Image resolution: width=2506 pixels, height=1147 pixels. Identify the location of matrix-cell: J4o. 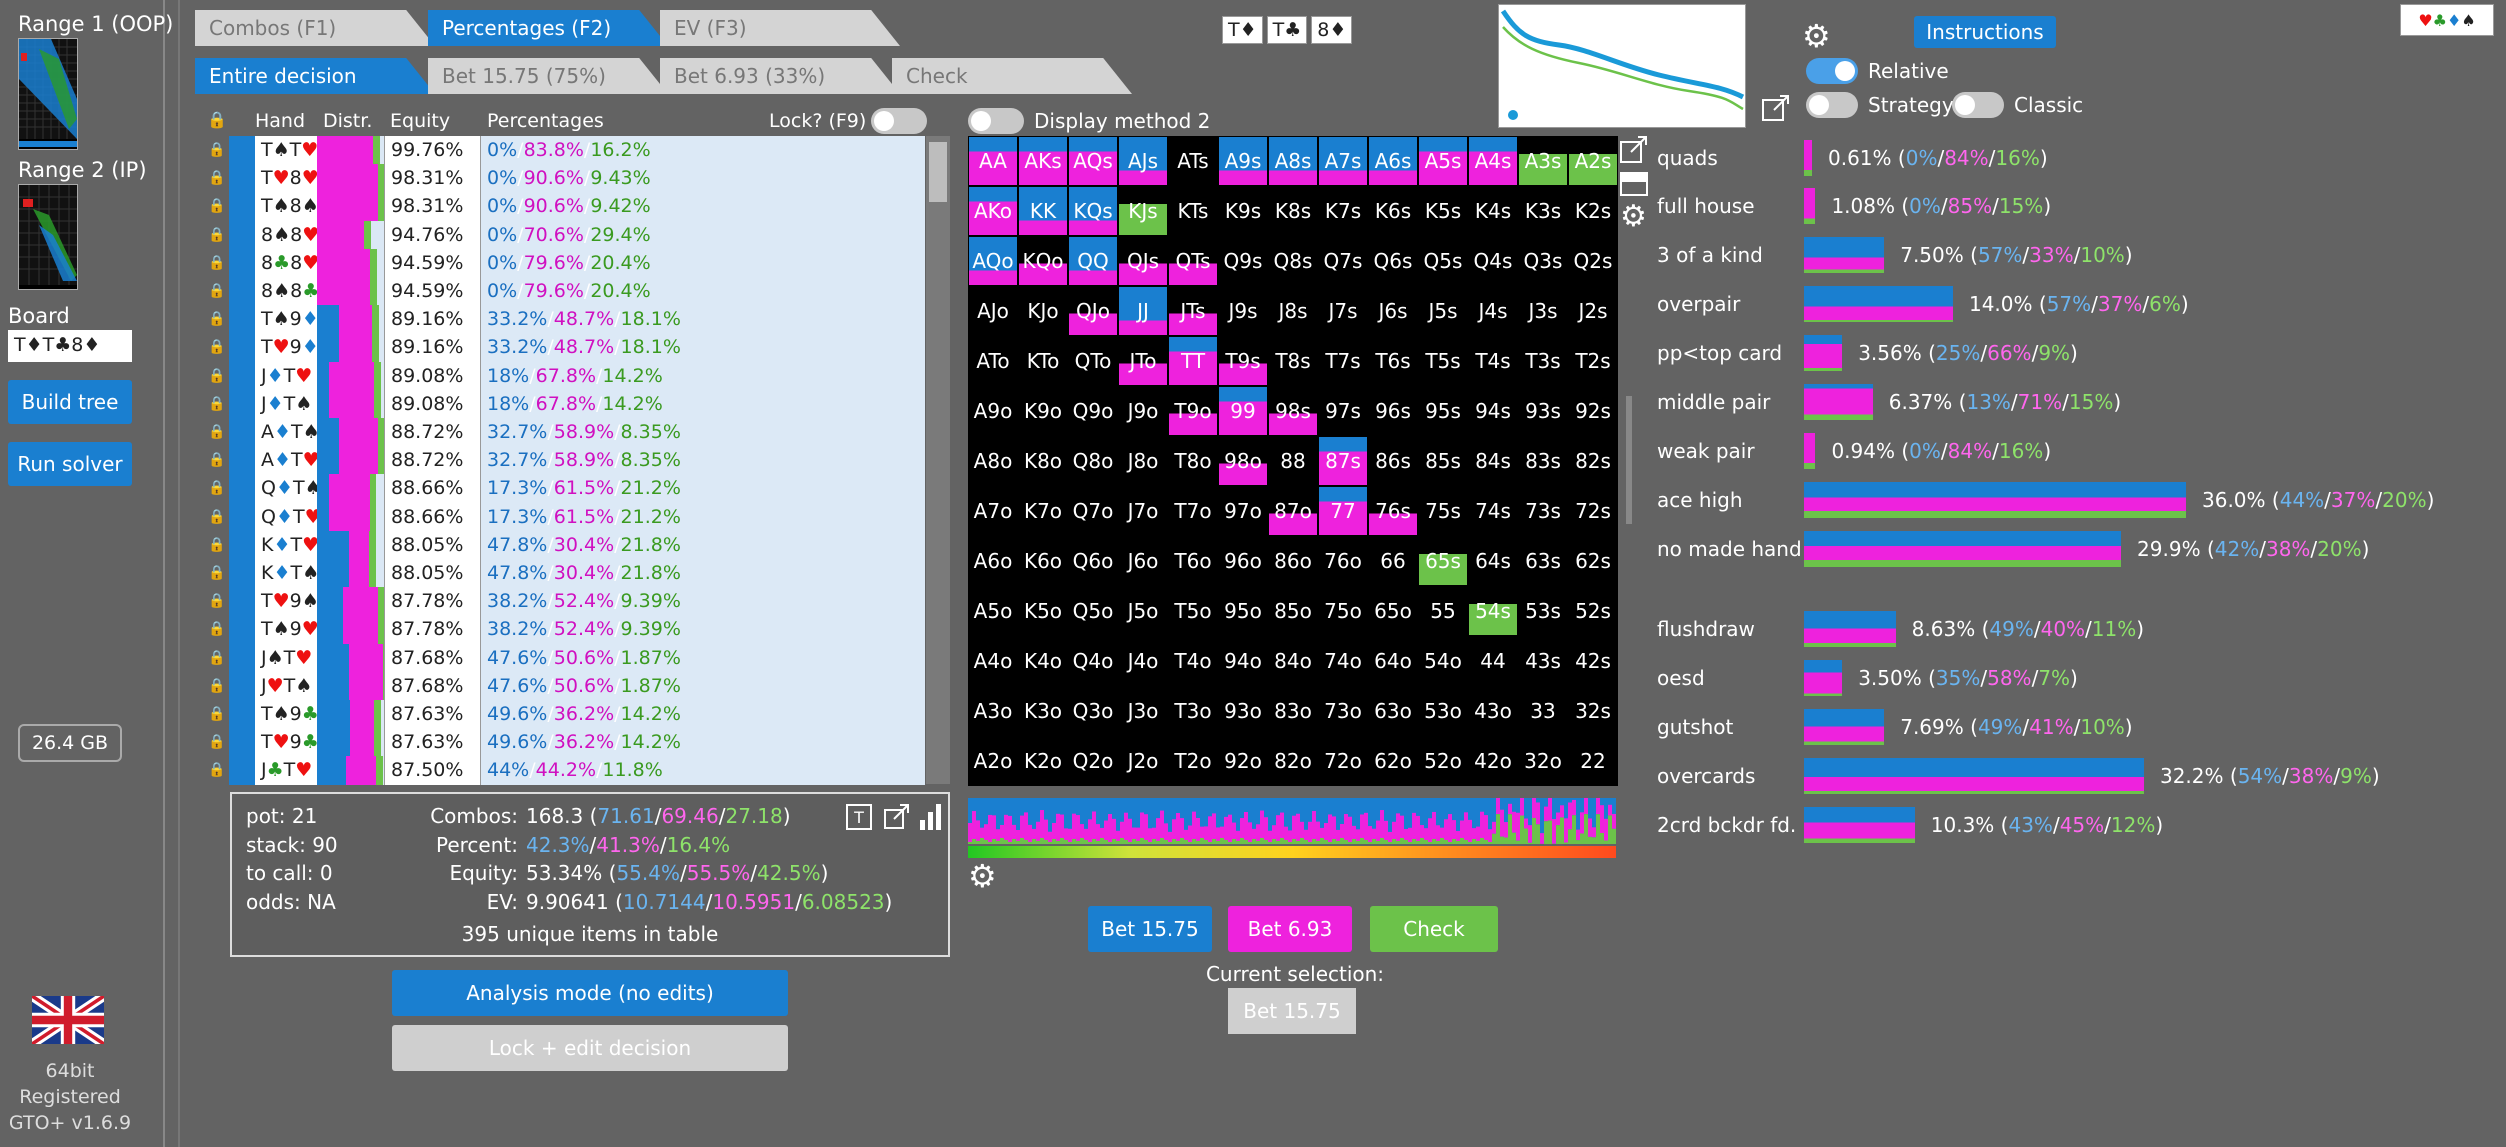
(1143, 661).